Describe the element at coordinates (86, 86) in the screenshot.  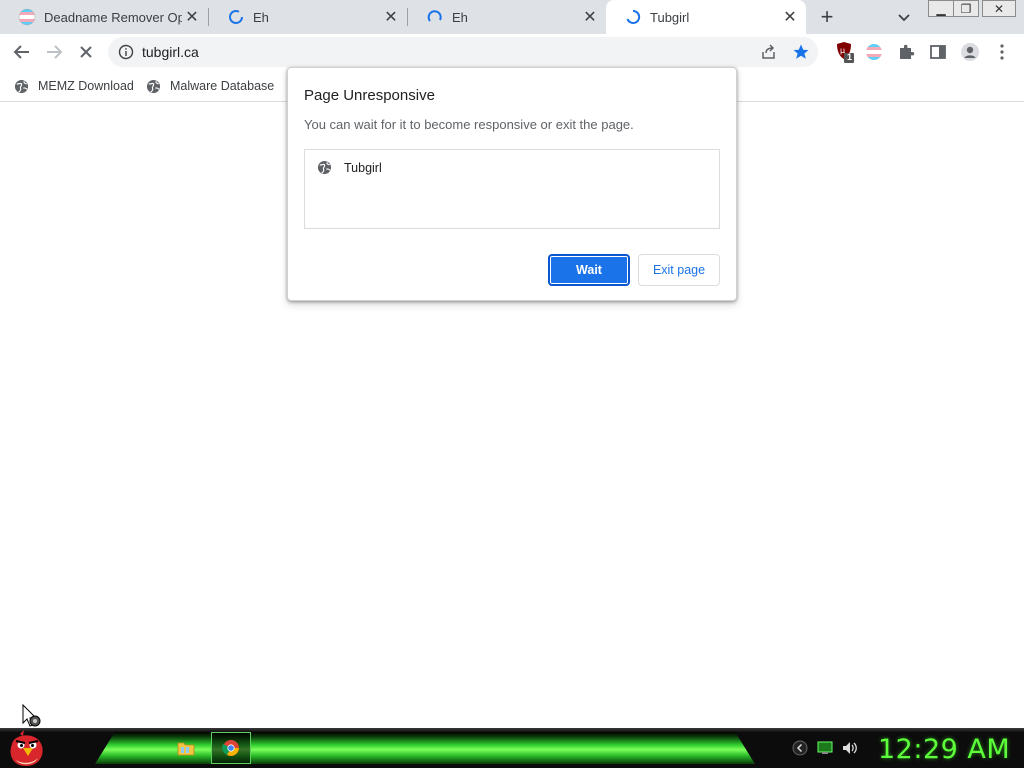
I see `bookmark-label: MEMZ Download` at that location.